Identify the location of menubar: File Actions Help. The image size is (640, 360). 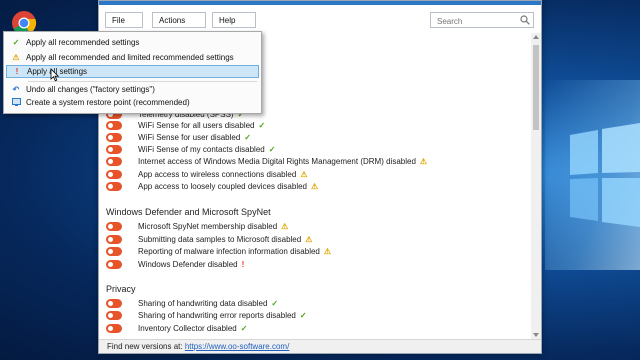
(320, 22).